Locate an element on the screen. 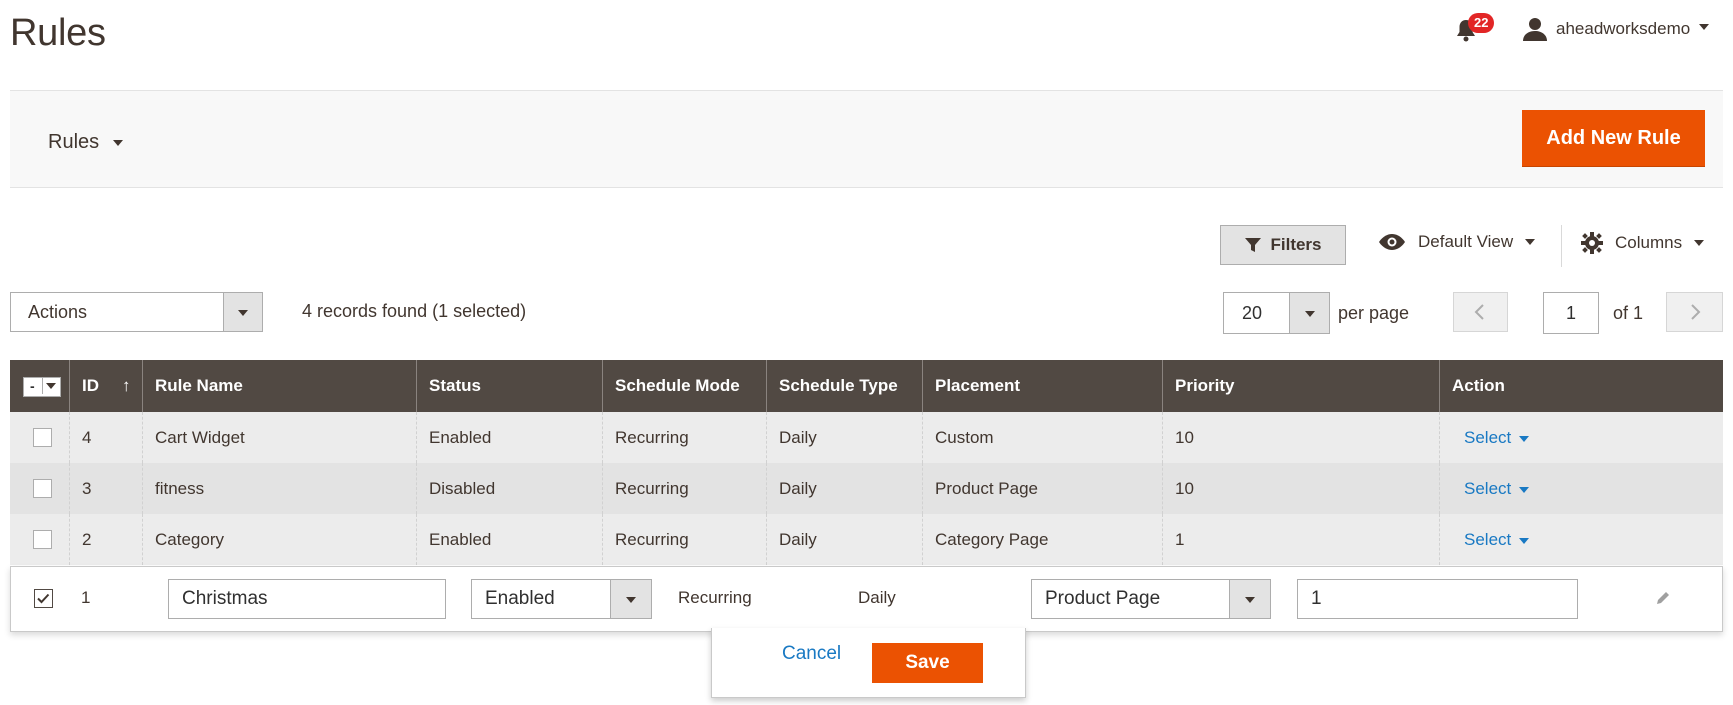  per-page-label: per page is located at coordinates (1374, 313).